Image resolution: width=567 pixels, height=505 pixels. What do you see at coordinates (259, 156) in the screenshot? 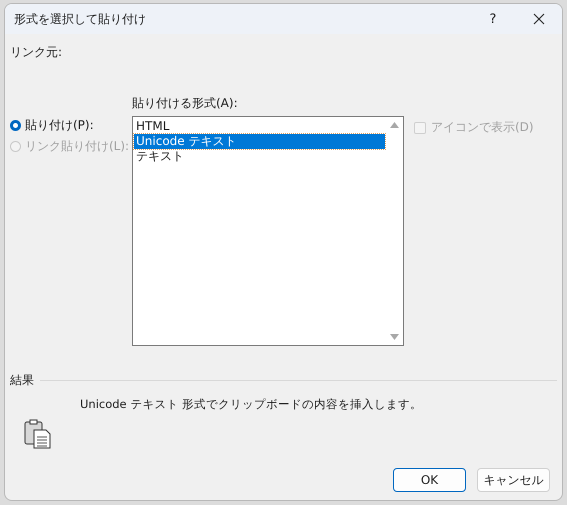
I see `format-item: テキスト` at bounding box center [259, 156].